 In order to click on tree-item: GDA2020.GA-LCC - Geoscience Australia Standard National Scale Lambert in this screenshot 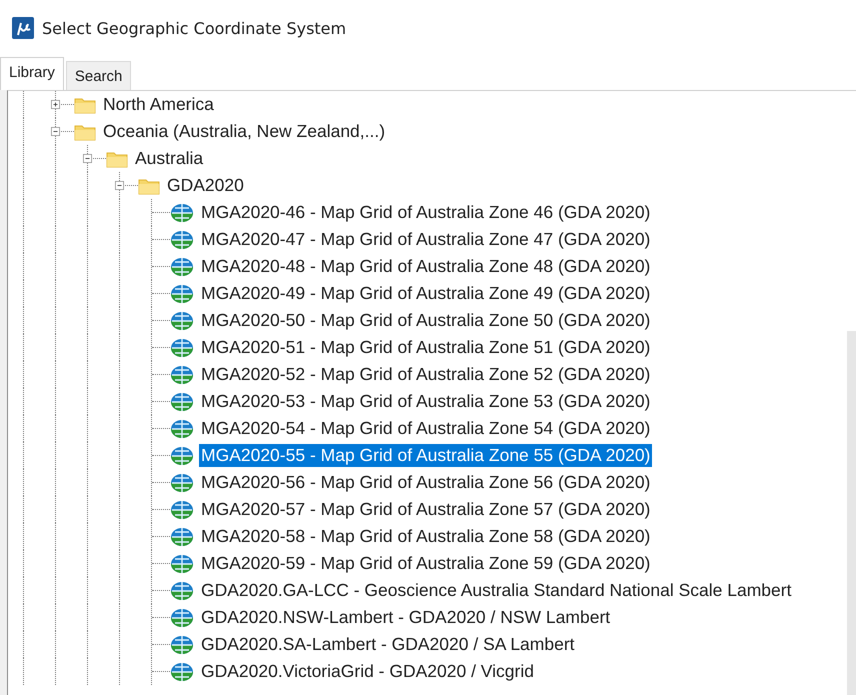, I will do `click(496, 590)`.